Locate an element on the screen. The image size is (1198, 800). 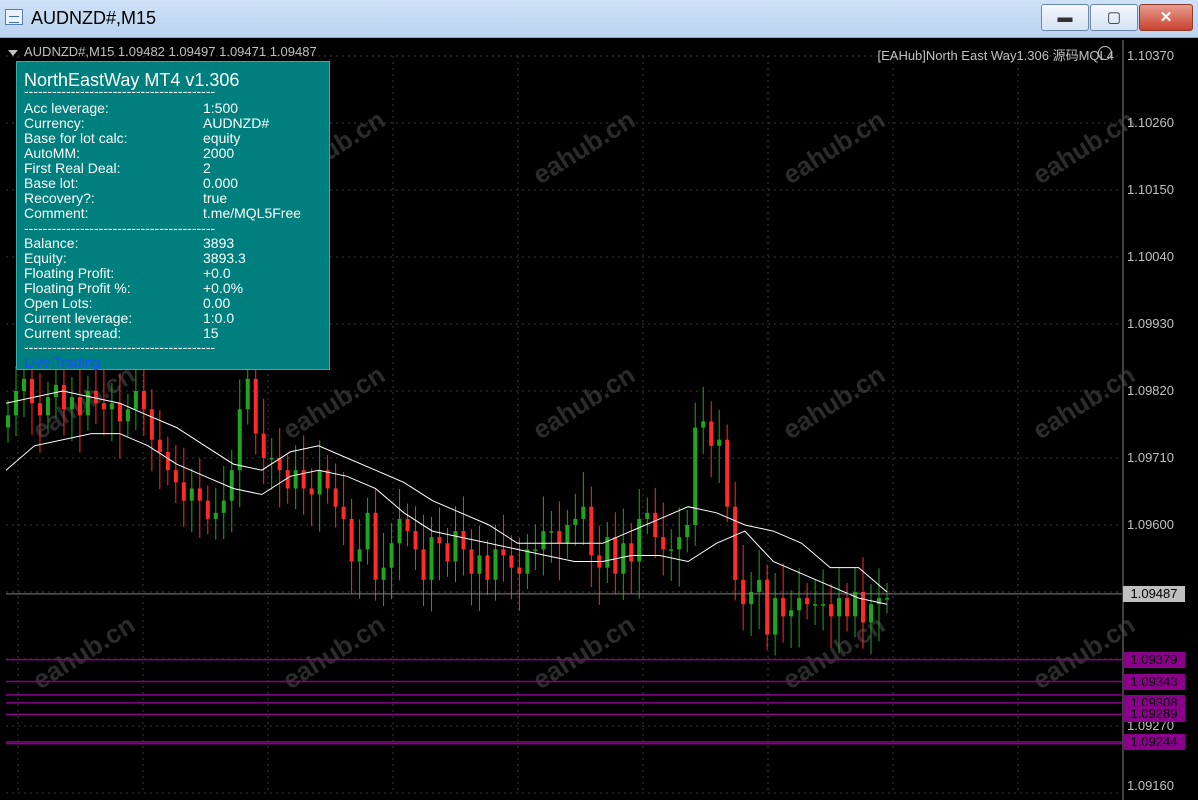
info-label: Floating Profit %: is located at coordinates (77, 288).